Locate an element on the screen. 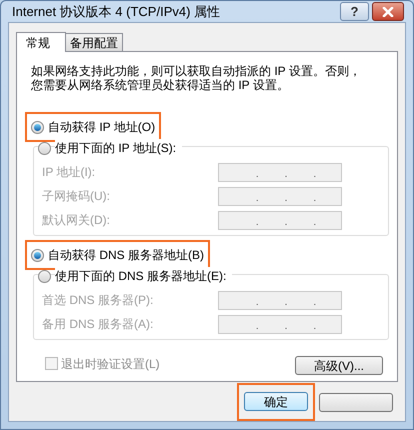 This screenshot has height=430, width=414. field-label: 首选 DNS 服务器(P): is located at coordinates (98, 300).